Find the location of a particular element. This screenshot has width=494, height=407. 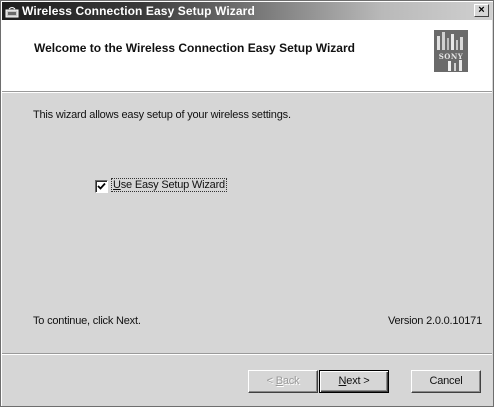

logo-bars-icon is located at coordinates (455, 65).